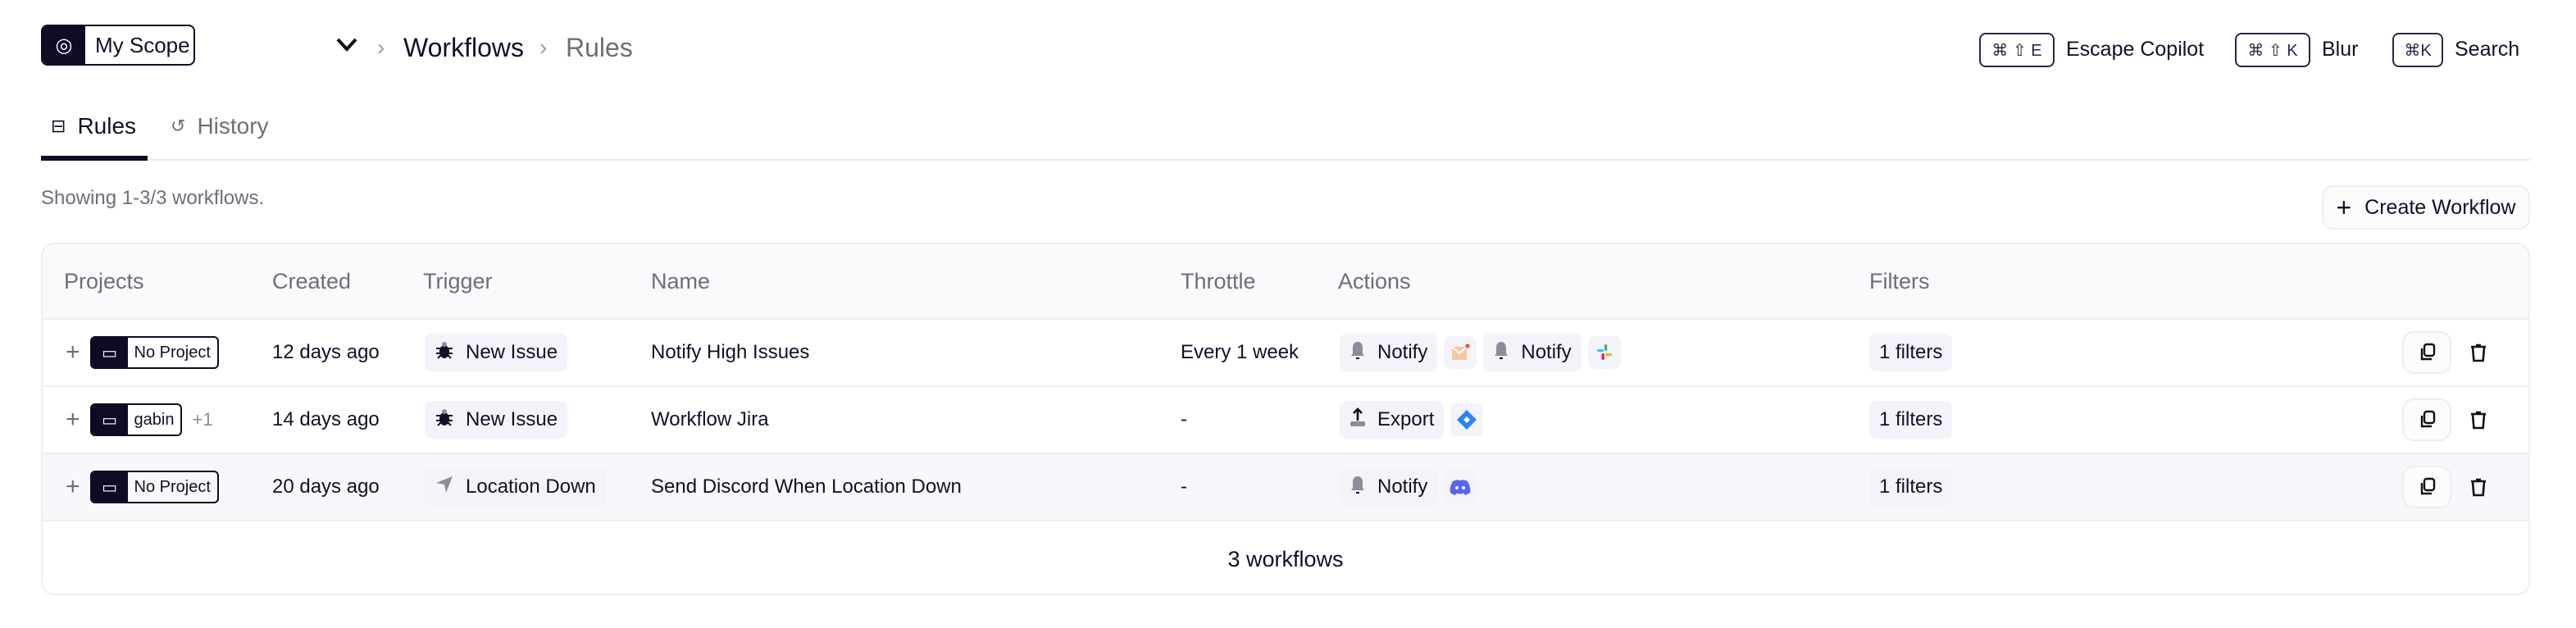 Image resolution: width=2576 pixels, height=628 pixels. I want to click on scope-label: My Scope, so click(143, 44).